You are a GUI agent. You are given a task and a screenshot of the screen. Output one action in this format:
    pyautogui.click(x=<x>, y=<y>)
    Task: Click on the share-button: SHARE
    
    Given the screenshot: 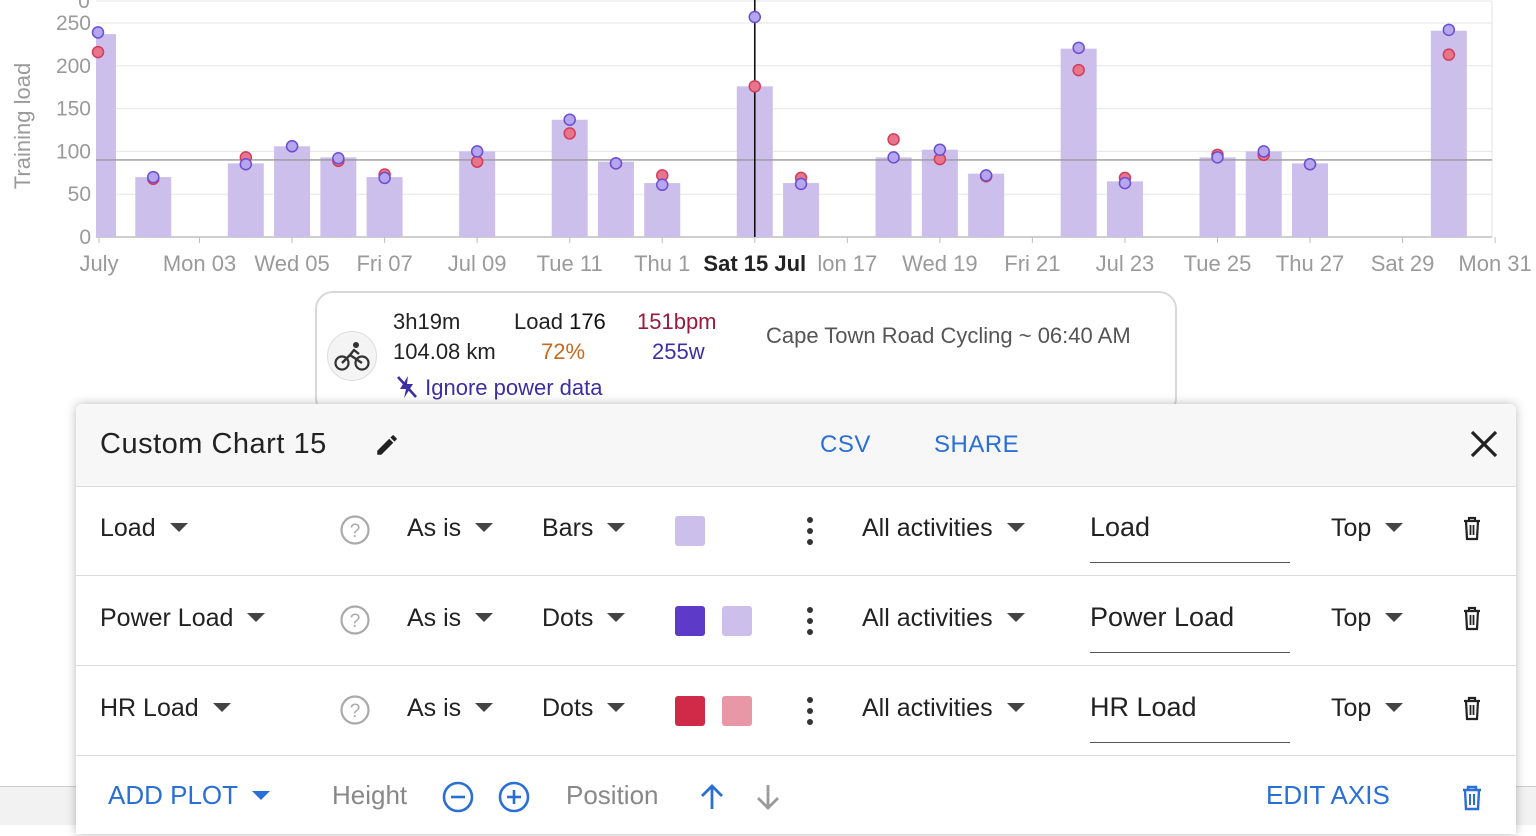 What is the action you would take?
    pyautogui.click(x=976, y=445)
    